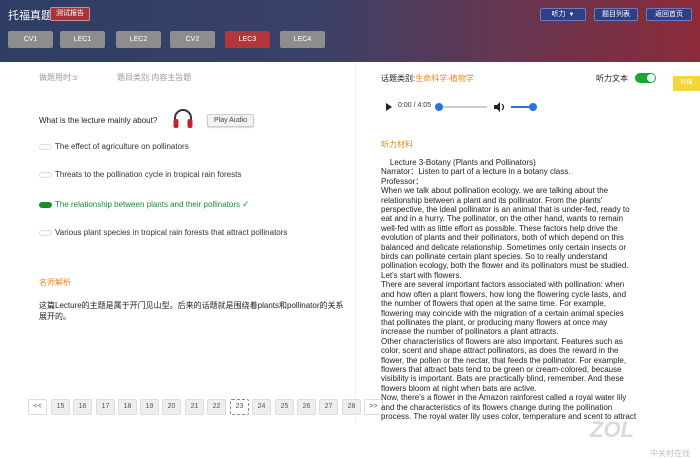 Image resolution: width=700 pixels, height=459 pixels. What do you see at coordinates (355, 243) in the screenshot?
I see `column-divider` at bounding box center [355, 243].